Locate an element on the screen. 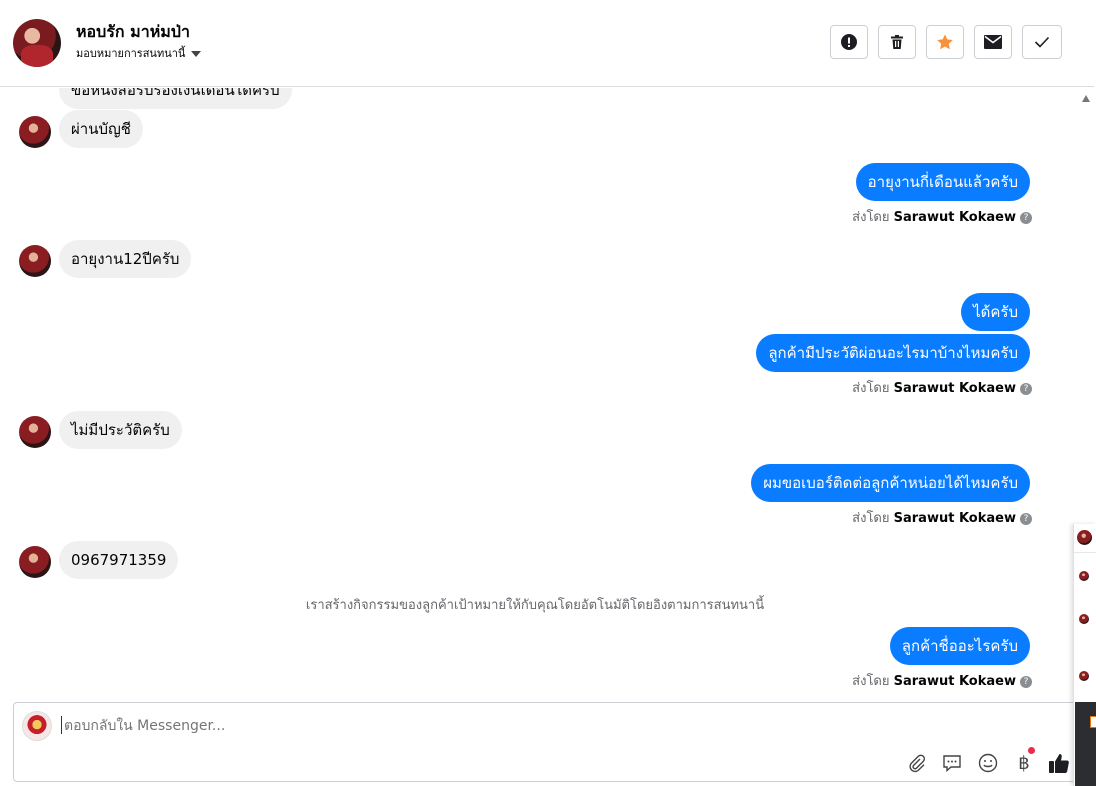 The height and width of the screenshot is (786, 1096). message-bubble-outgoing: อายุงานกี่เดือนแล้วครับ is located at coordinates (942, 182).